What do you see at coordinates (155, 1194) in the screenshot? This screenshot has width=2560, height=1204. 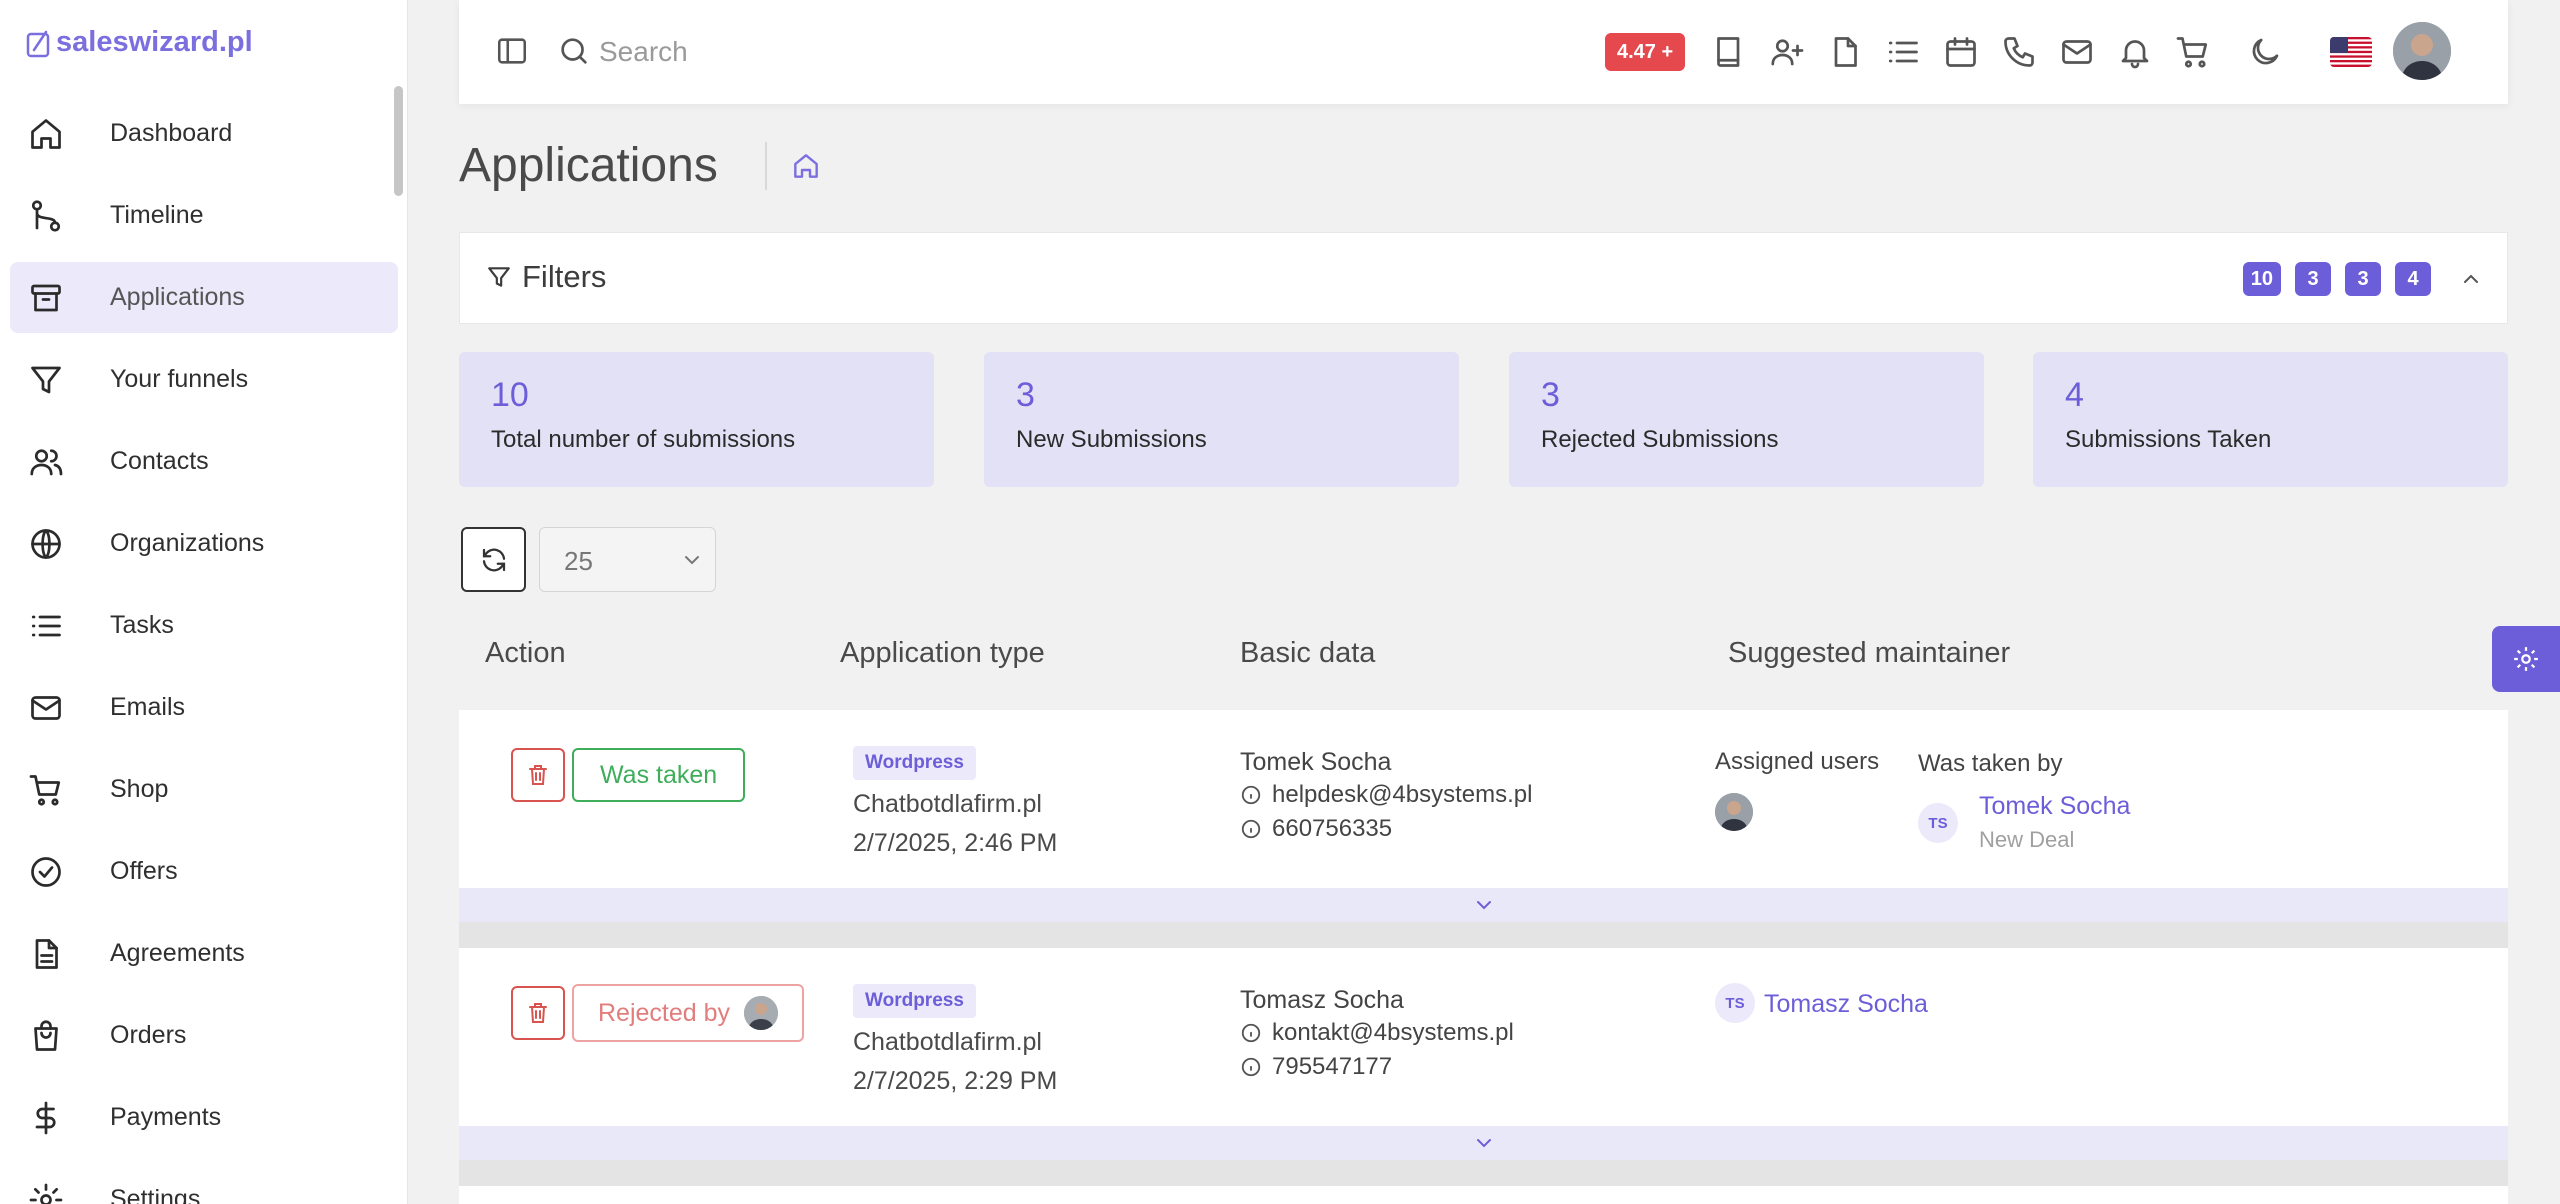 I see `sidebar-item-label: Settings` at bounding box center [155, 1194].